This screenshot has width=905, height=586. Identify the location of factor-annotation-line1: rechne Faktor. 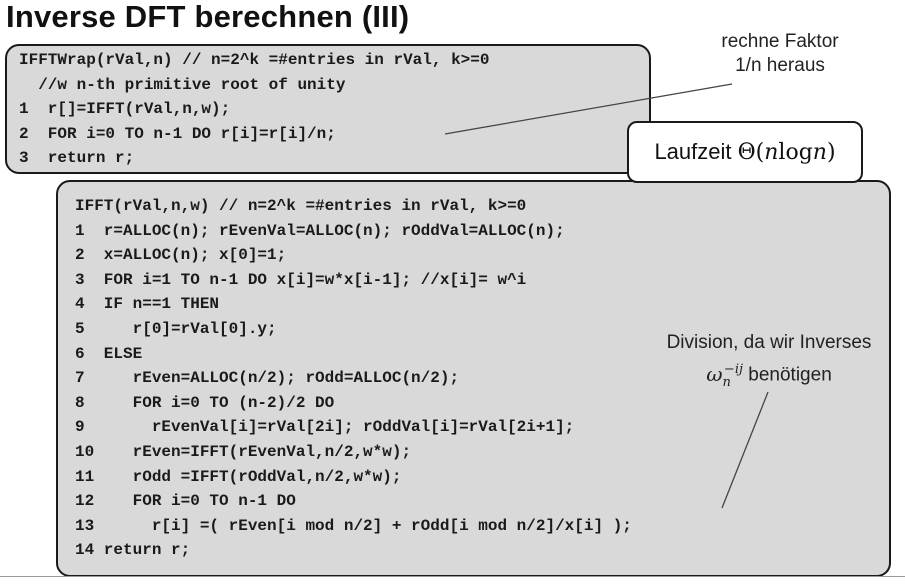
(780, 41).